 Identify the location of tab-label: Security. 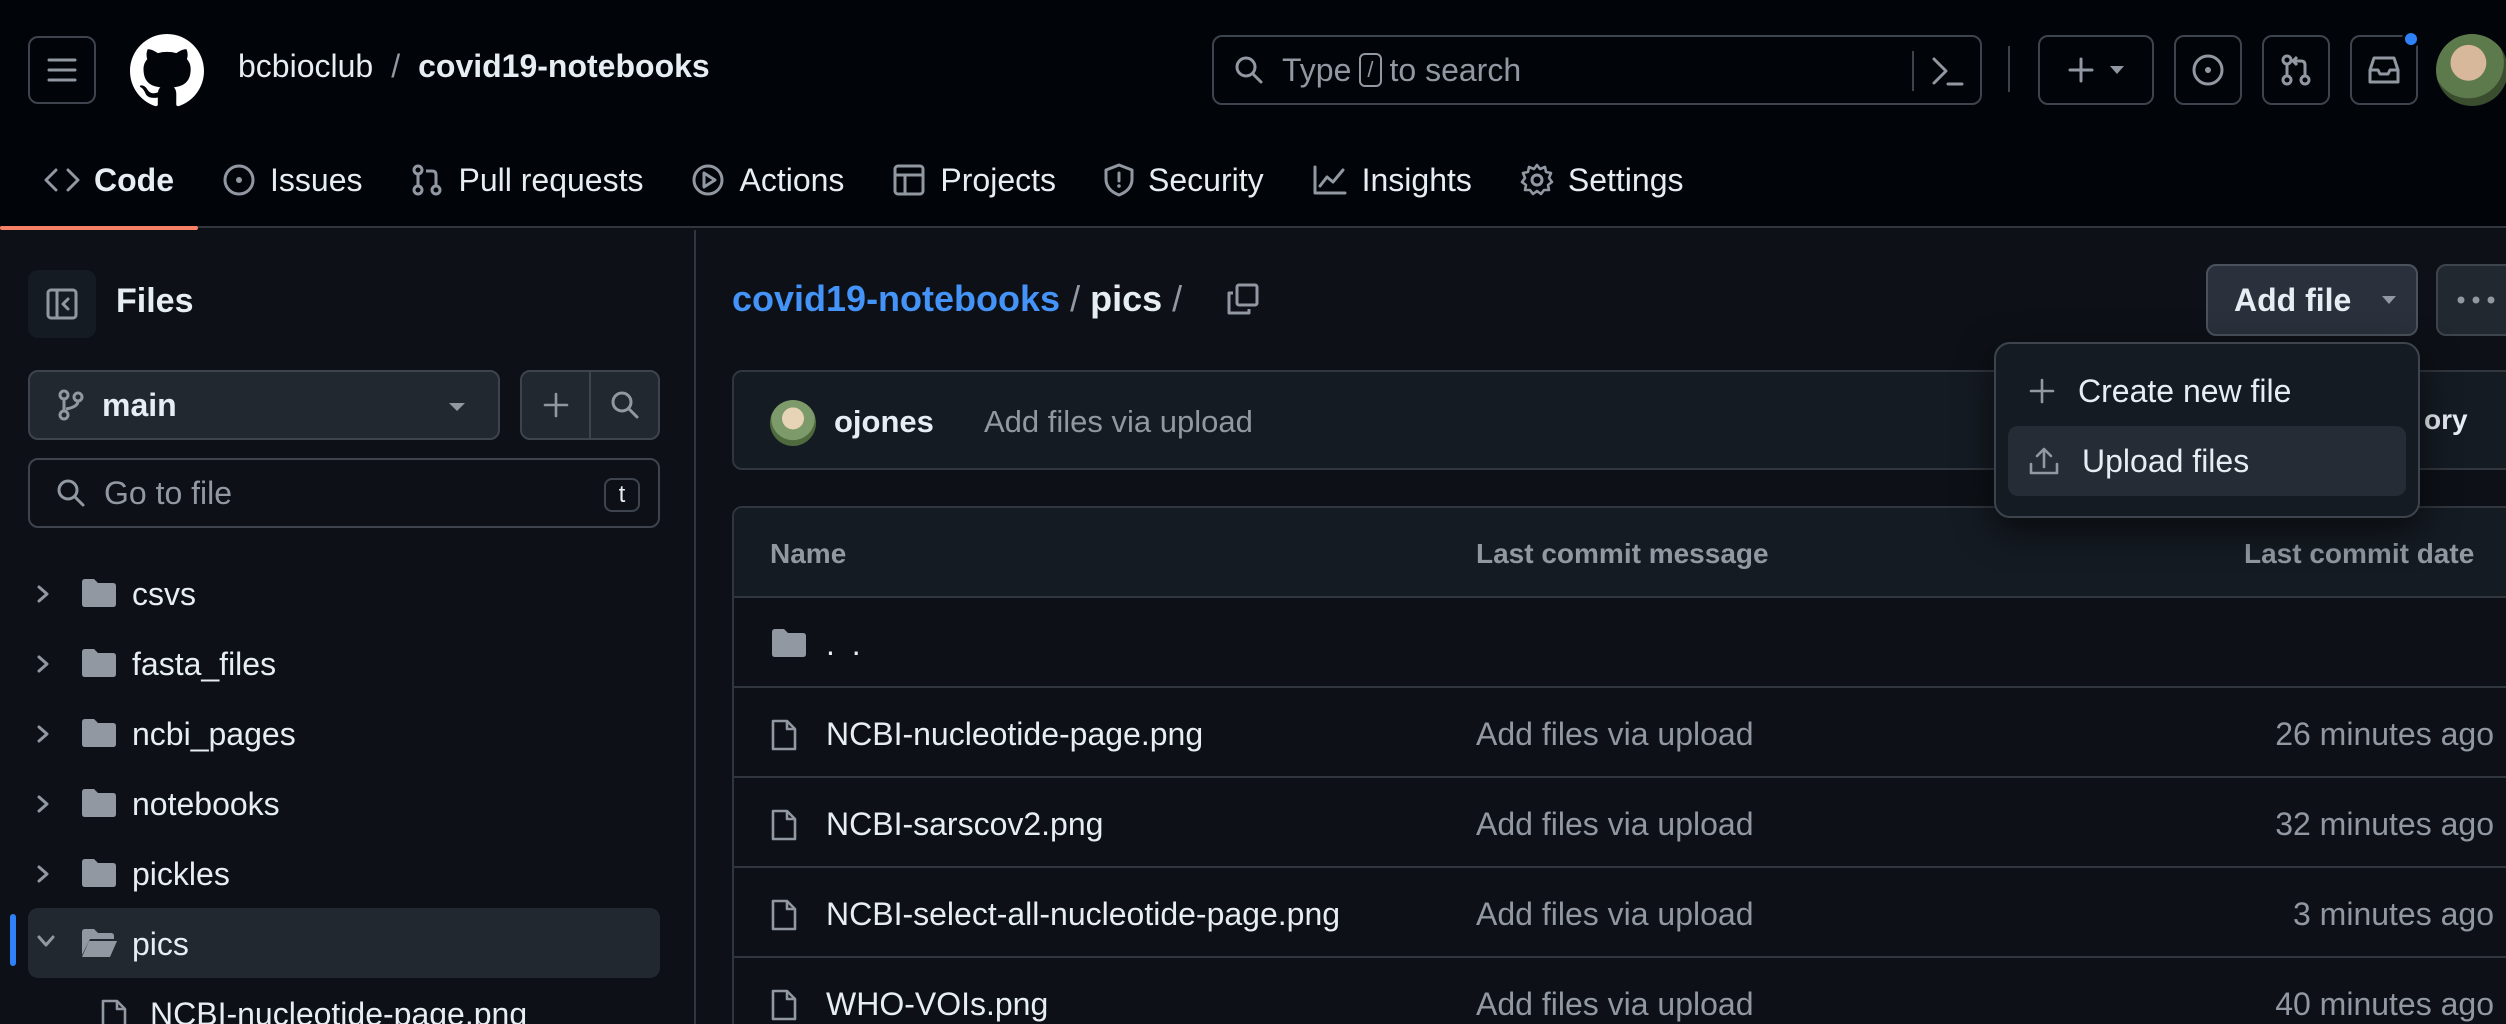
(1206, 179).